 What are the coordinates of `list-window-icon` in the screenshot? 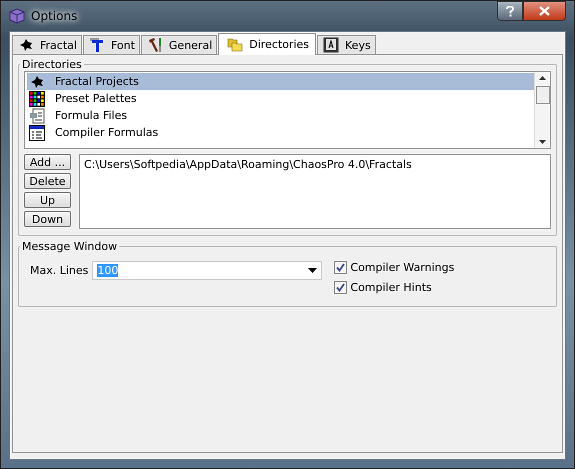 It's located at (37, 132).